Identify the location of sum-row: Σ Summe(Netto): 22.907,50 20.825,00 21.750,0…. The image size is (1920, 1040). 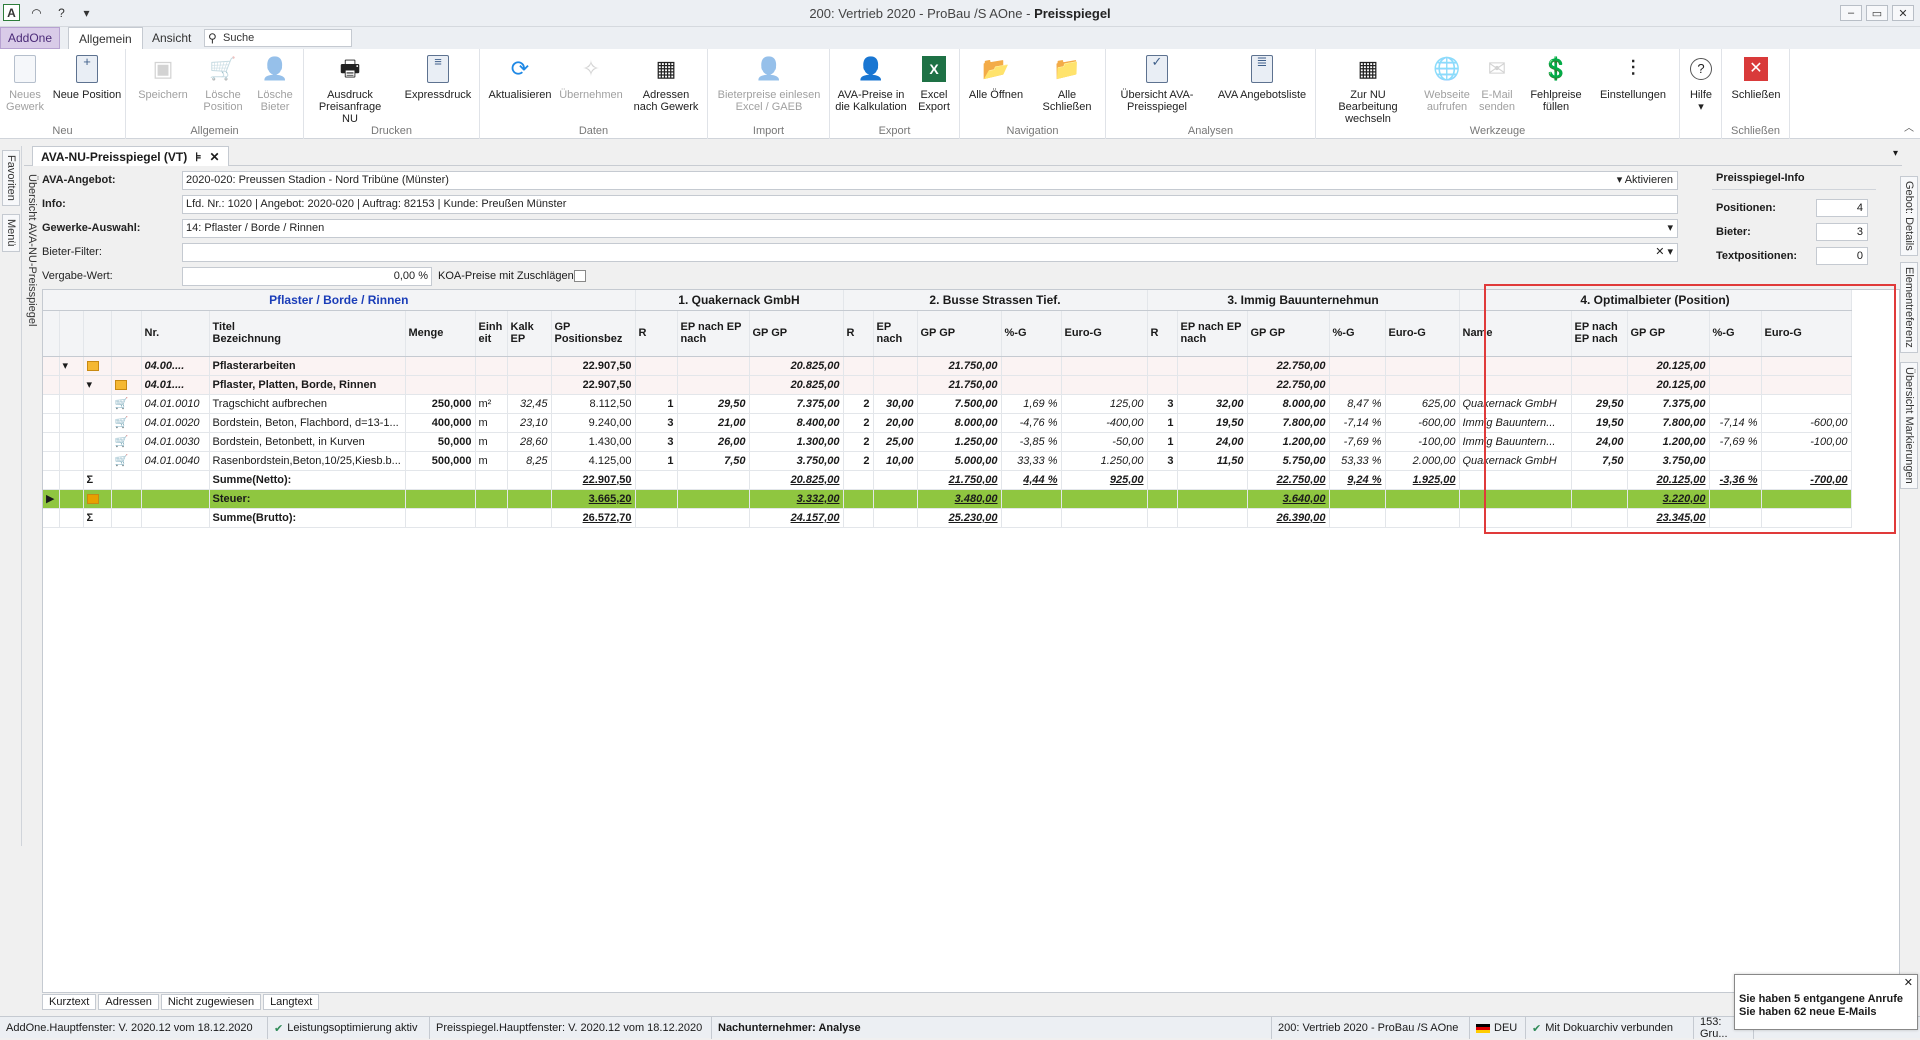
(947, 480).